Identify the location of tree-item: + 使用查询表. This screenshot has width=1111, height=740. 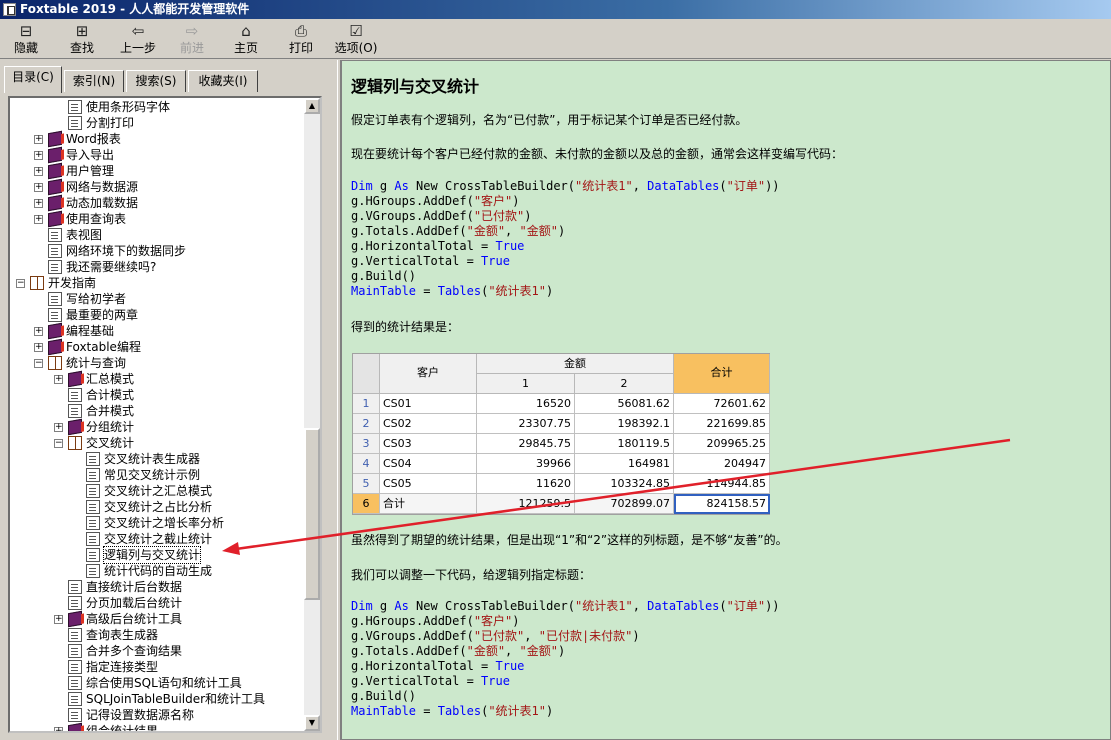
(158, 219).